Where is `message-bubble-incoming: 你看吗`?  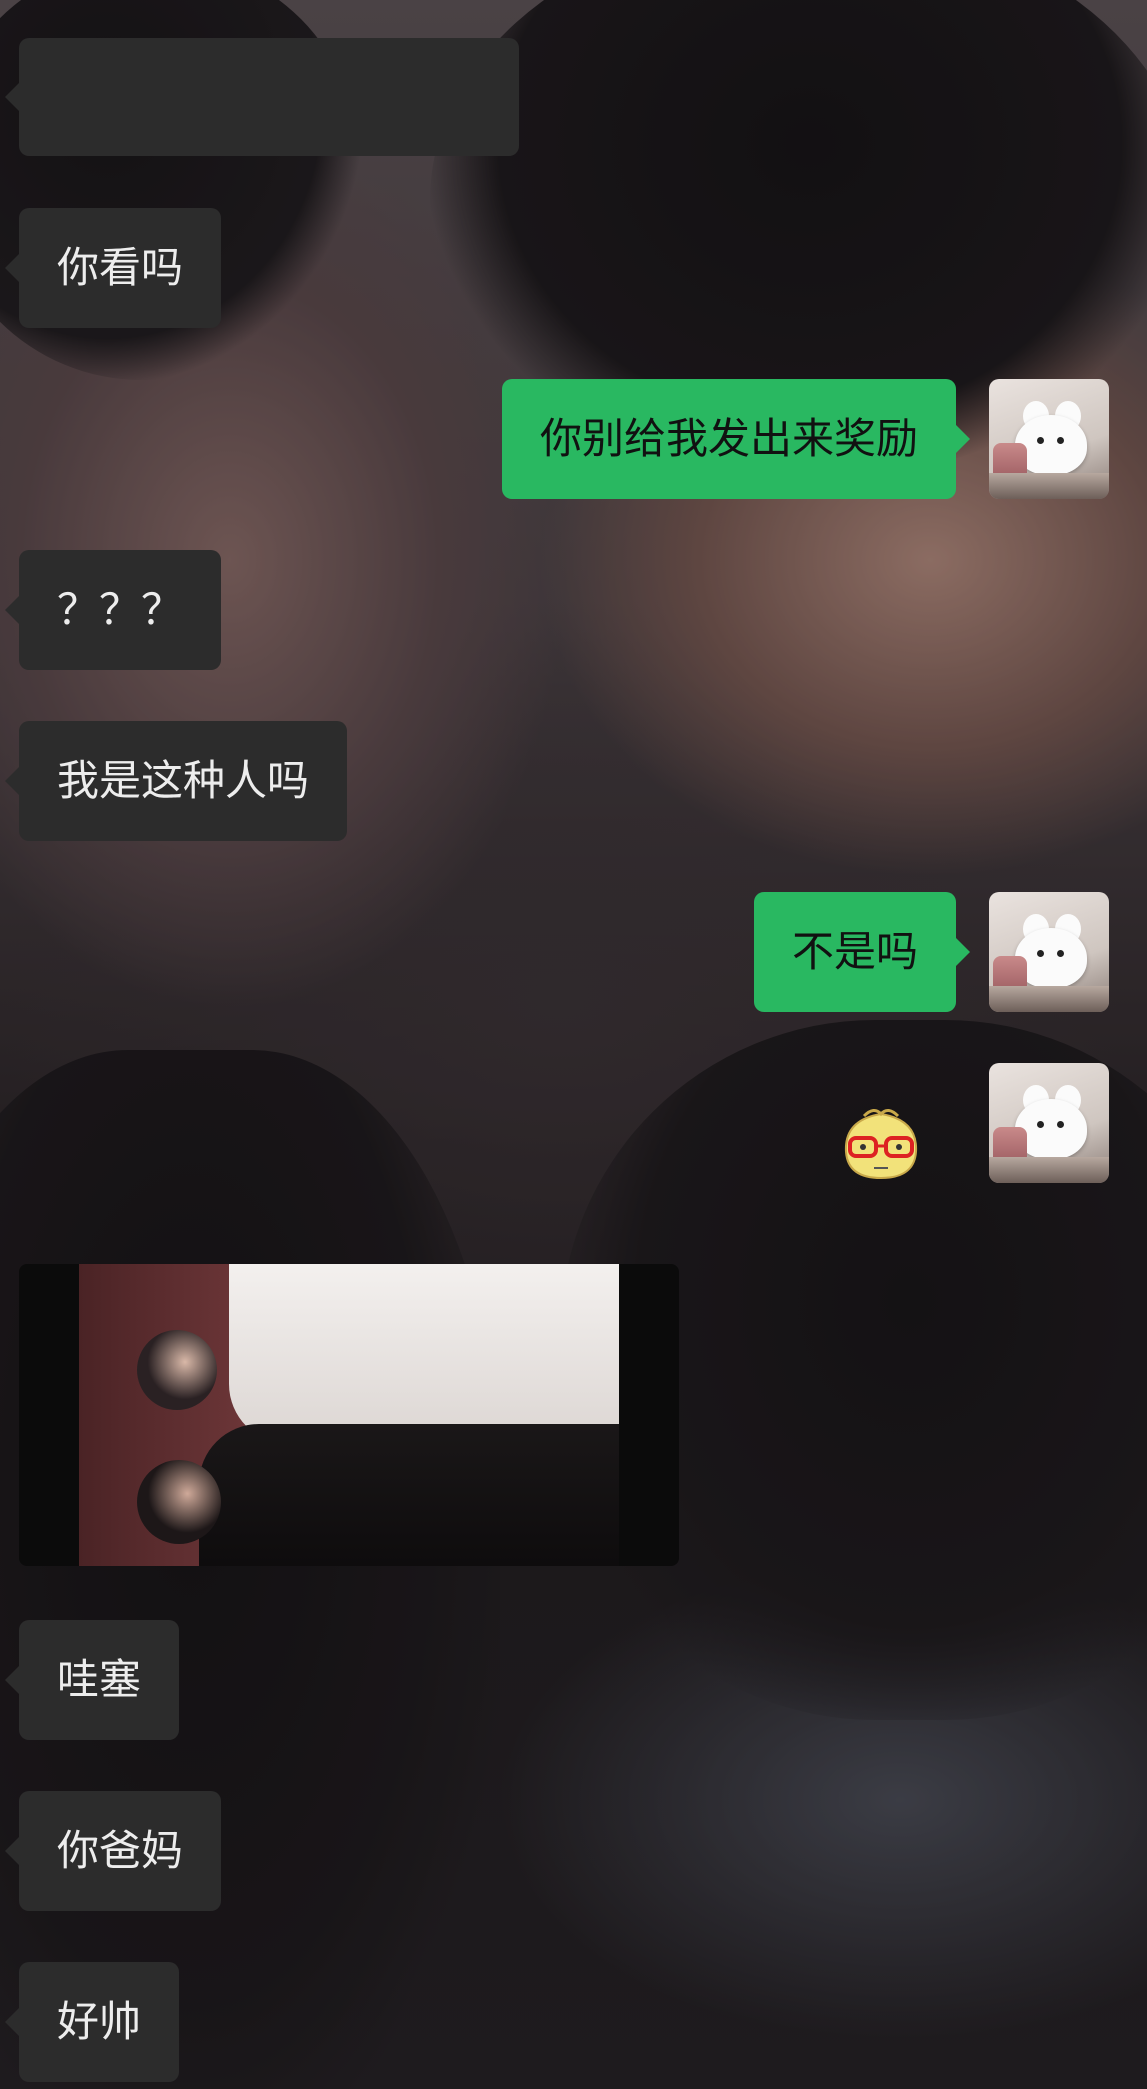
message-bubble-incoming: 你看吗 is located at coordinates (113, 268).